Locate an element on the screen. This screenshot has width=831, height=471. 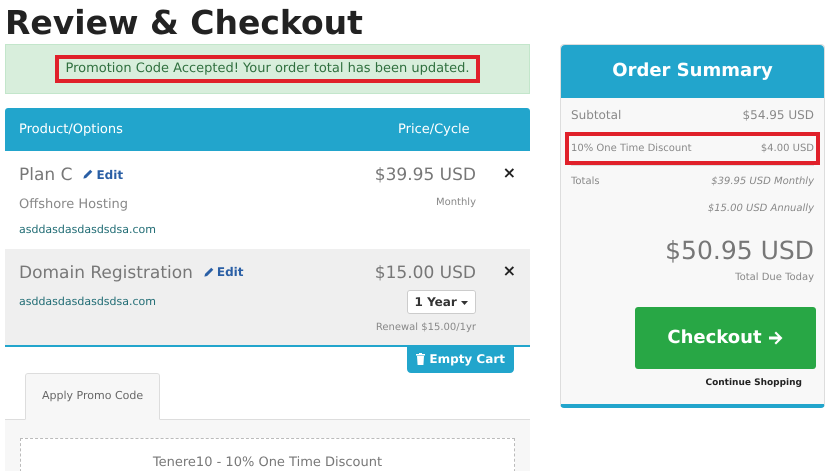
page-title: Review & Checkout is located at coordinates (184, 23).